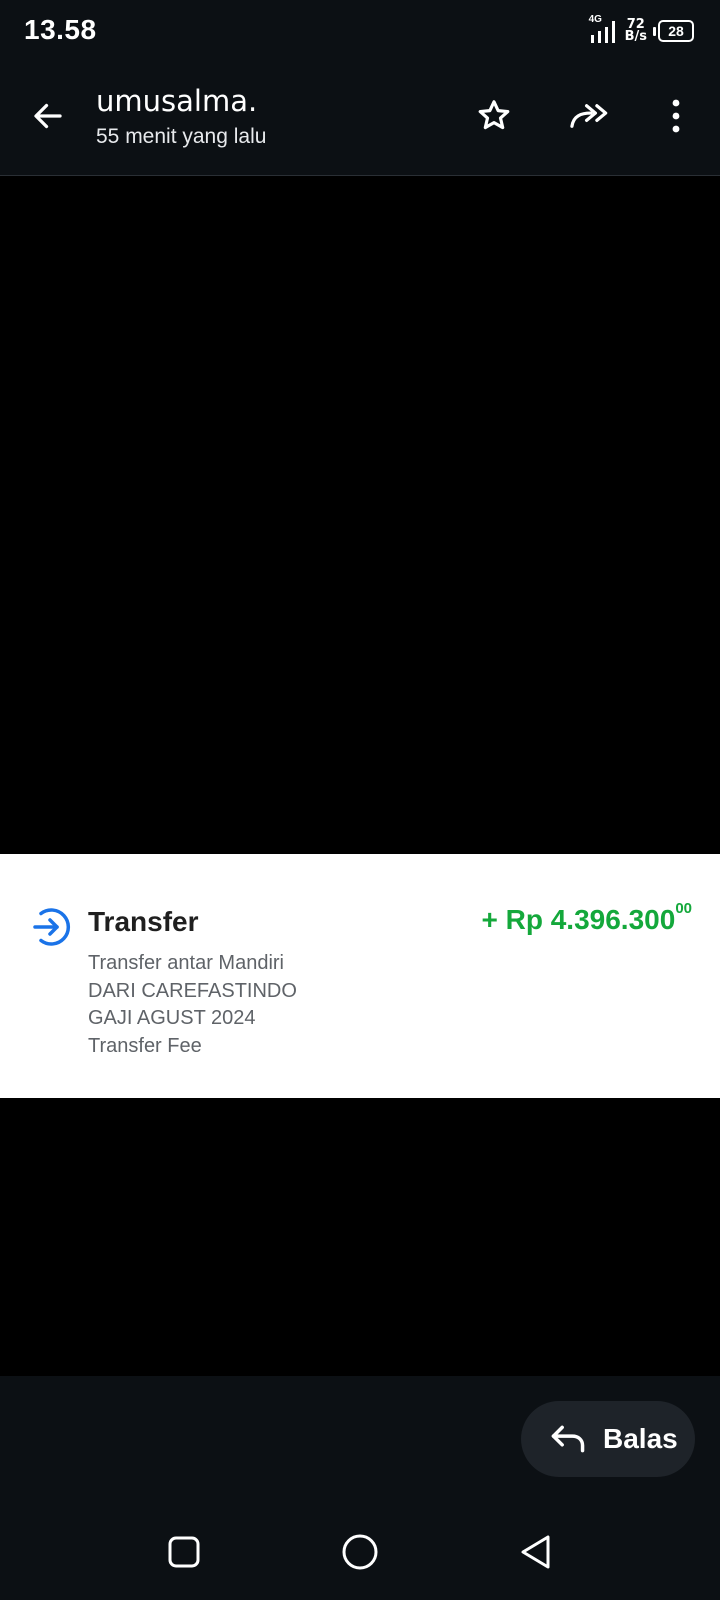 The image size is (720, 1600). I want to click on forward-icon, so click(589, 116).